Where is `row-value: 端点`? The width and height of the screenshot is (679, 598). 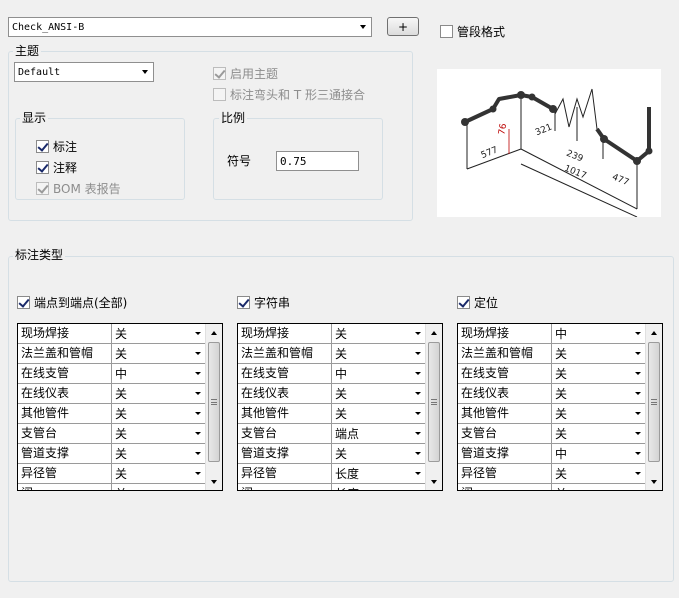 row-value: 端点 is located at coordinates (347, 434).